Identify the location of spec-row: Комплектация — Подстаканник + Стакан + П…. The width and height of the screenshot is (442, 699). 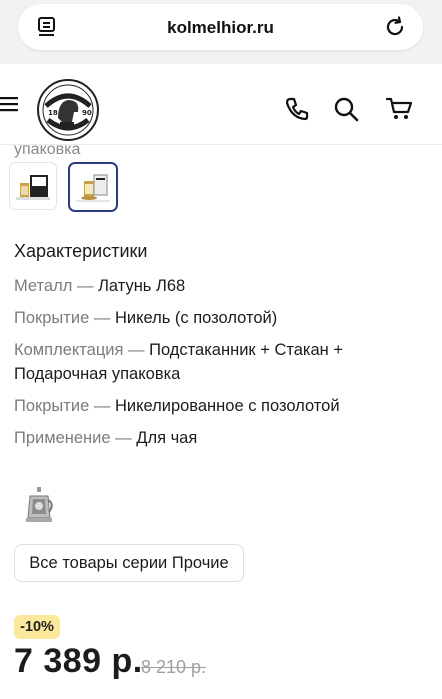
(224, 362).